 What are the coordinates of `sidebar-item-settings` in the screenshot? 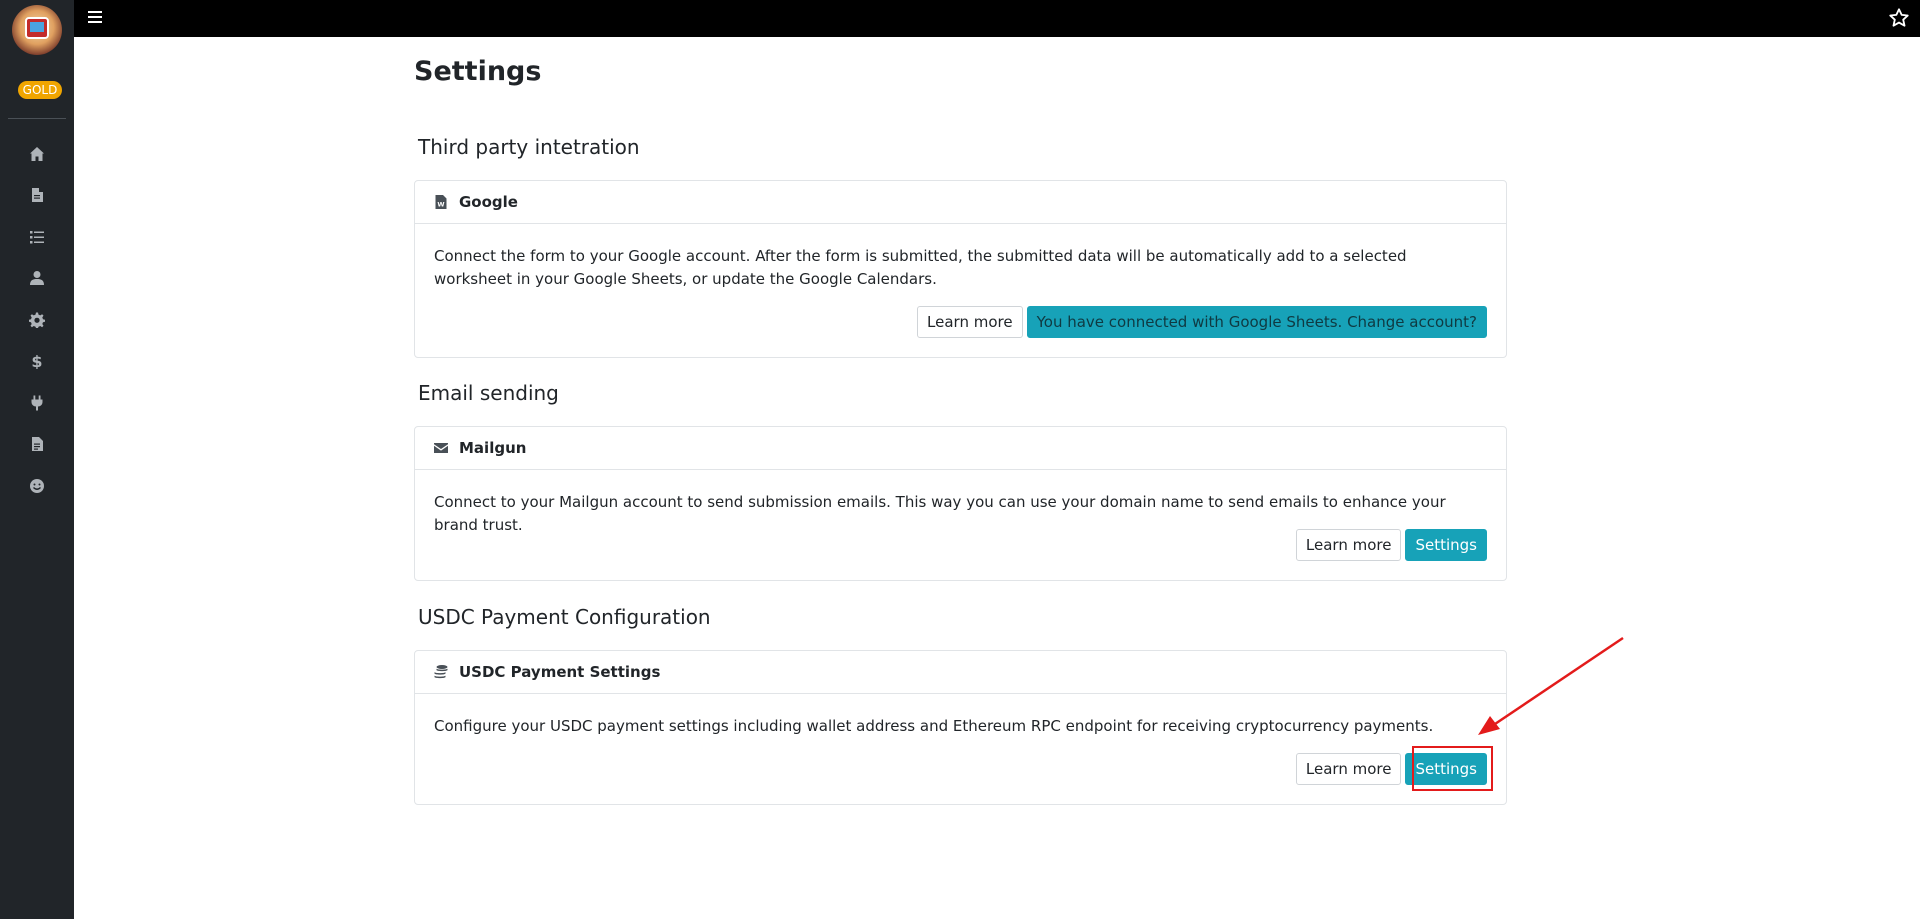 It's located at (37, 320).